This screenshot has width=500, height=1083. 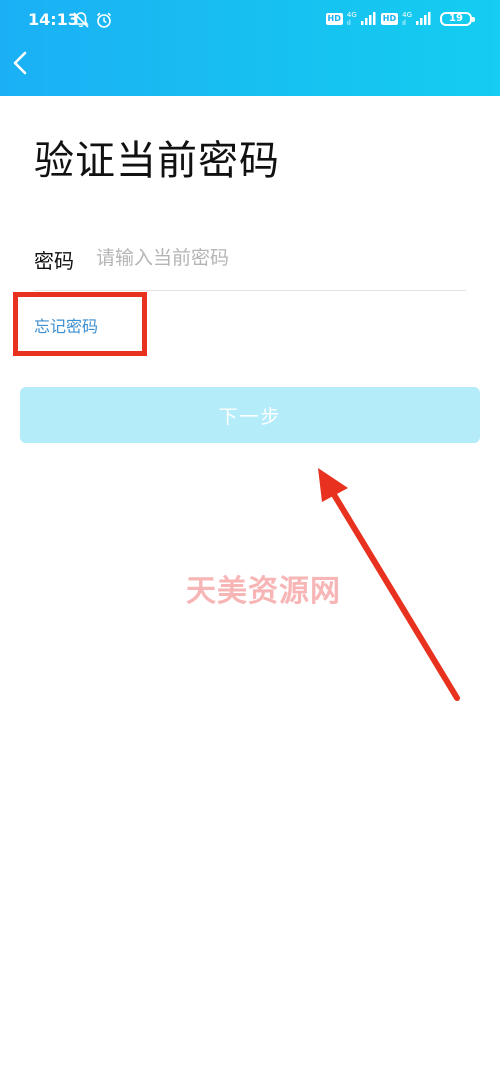 What do you see at coordinates (368, 19) in the screenshot?
I see `signal-icon` at bounding box center [368, 19].